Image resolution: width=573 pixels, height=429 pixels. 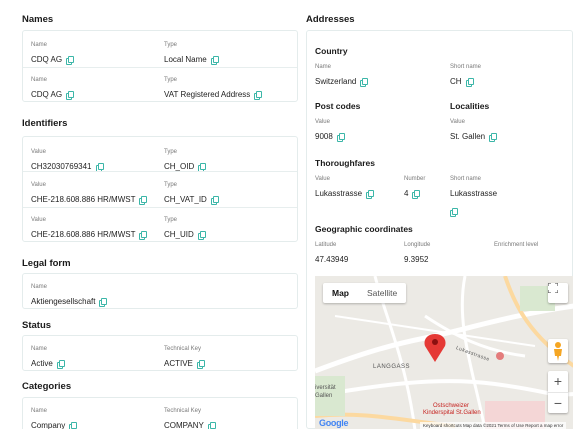 I want to click on legal-form-title: Legal form, so click(x=46, y=263).